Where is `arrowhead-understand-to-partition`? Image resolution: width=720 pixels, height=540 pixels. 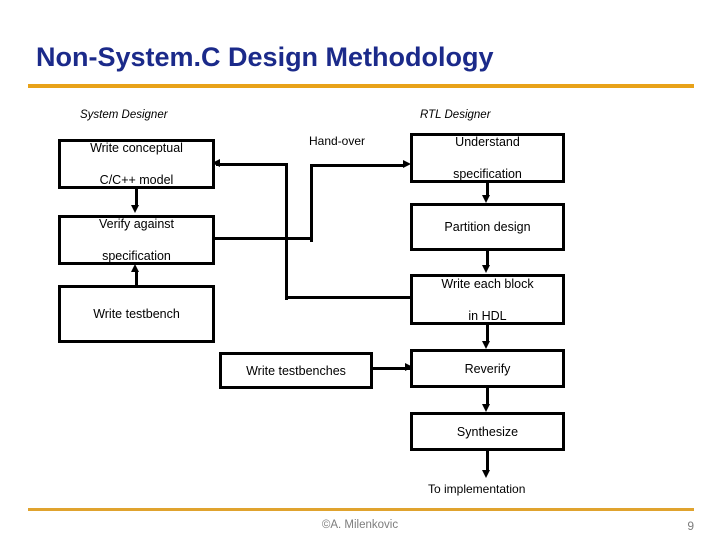 arrowhead-understand-to-partition is located at coordinates (486, 199).